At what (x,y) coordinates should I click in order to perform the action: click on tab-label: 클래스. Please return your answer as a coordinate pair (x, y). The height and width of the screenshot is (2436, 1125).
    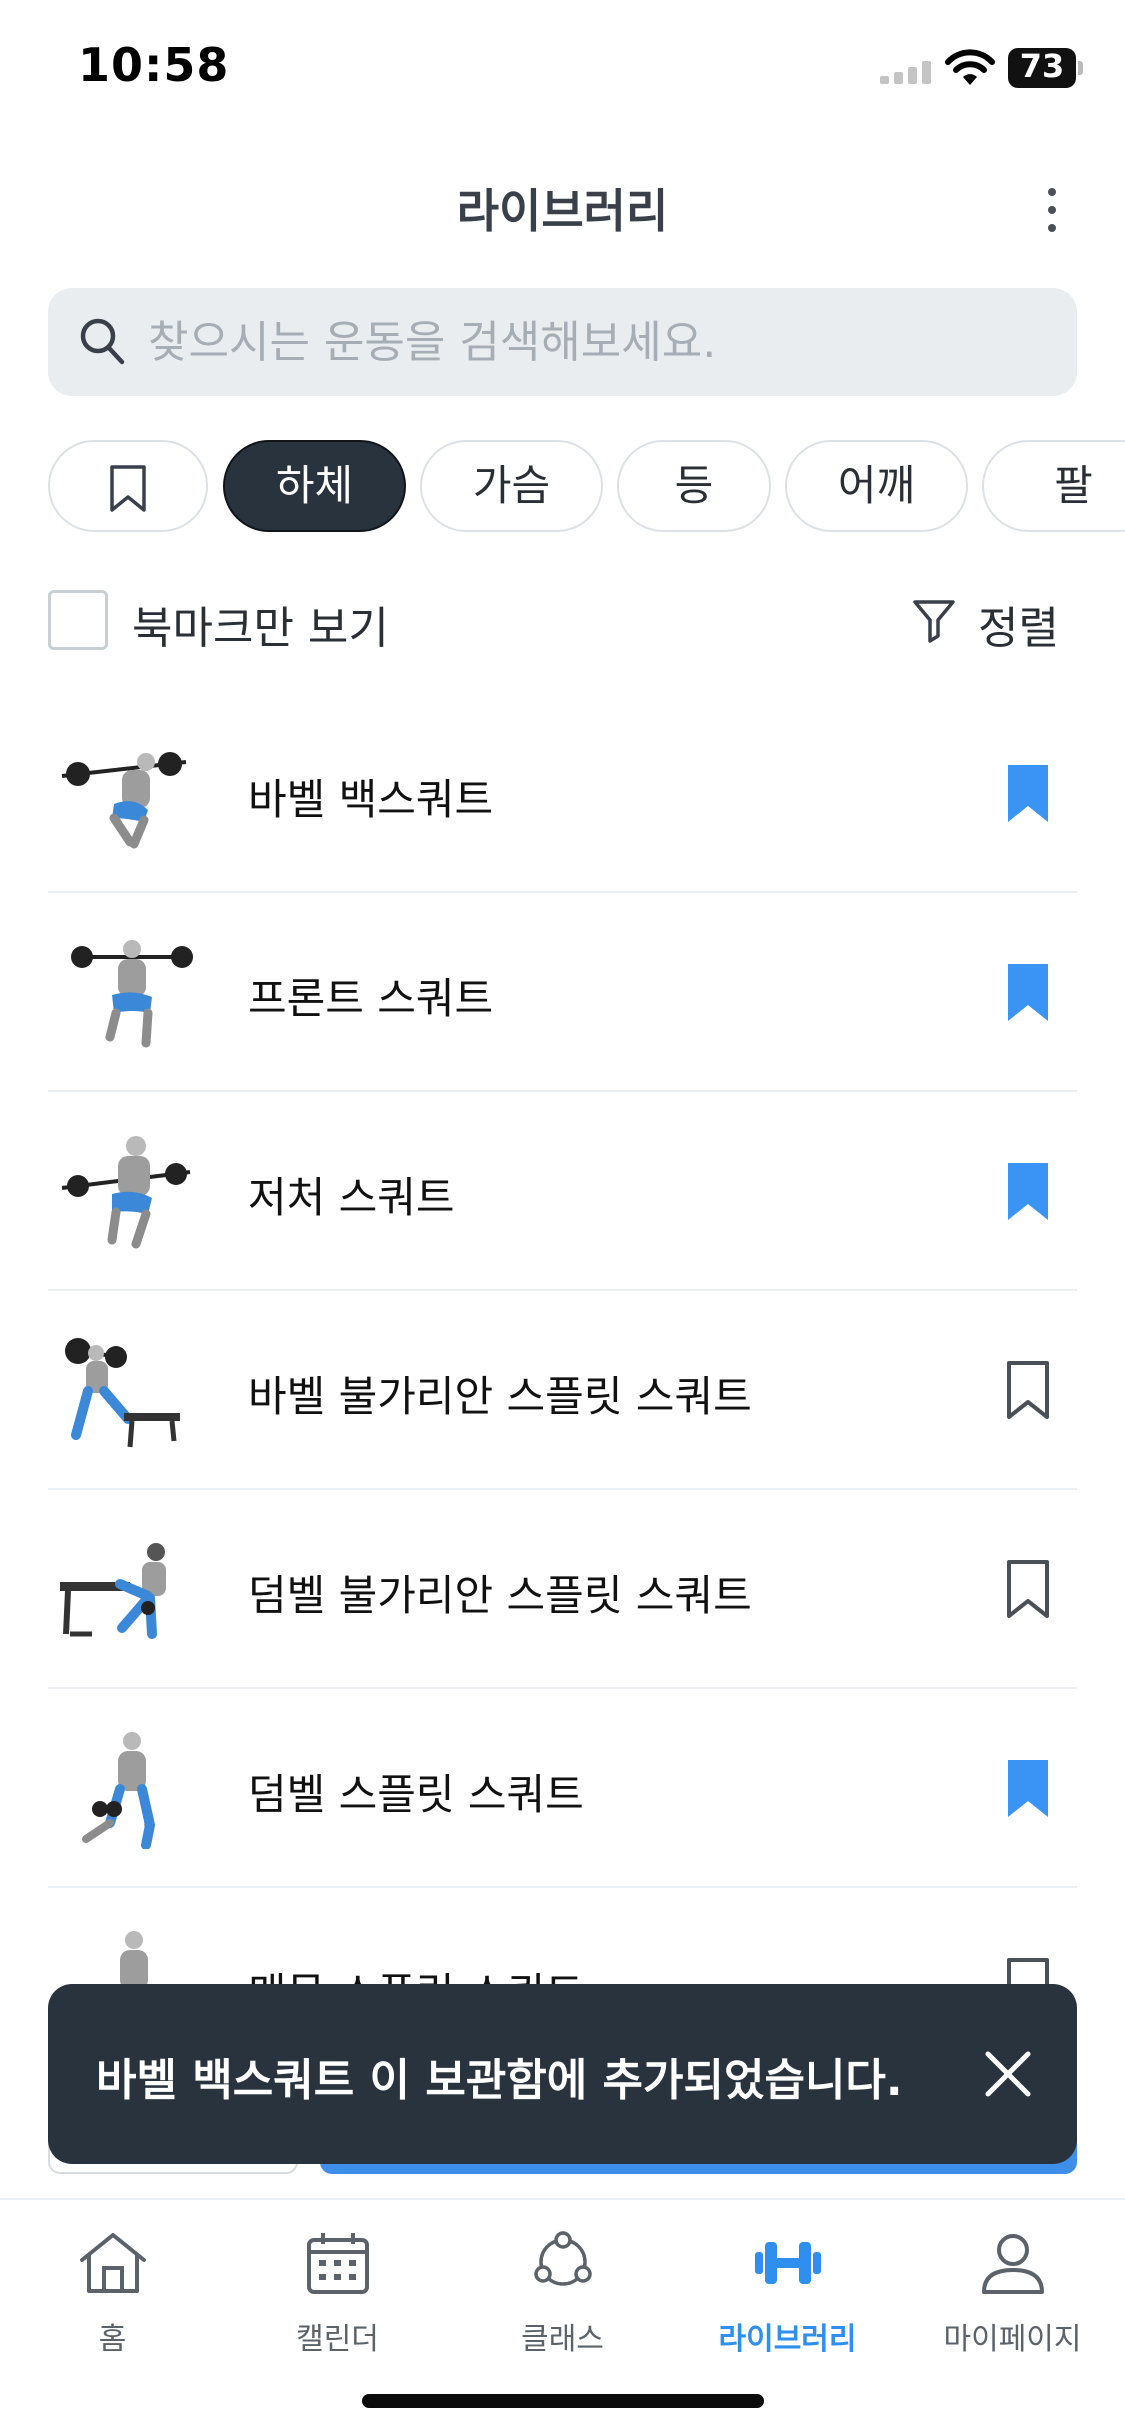
    Looking at the image, I should click on (562, 2339).